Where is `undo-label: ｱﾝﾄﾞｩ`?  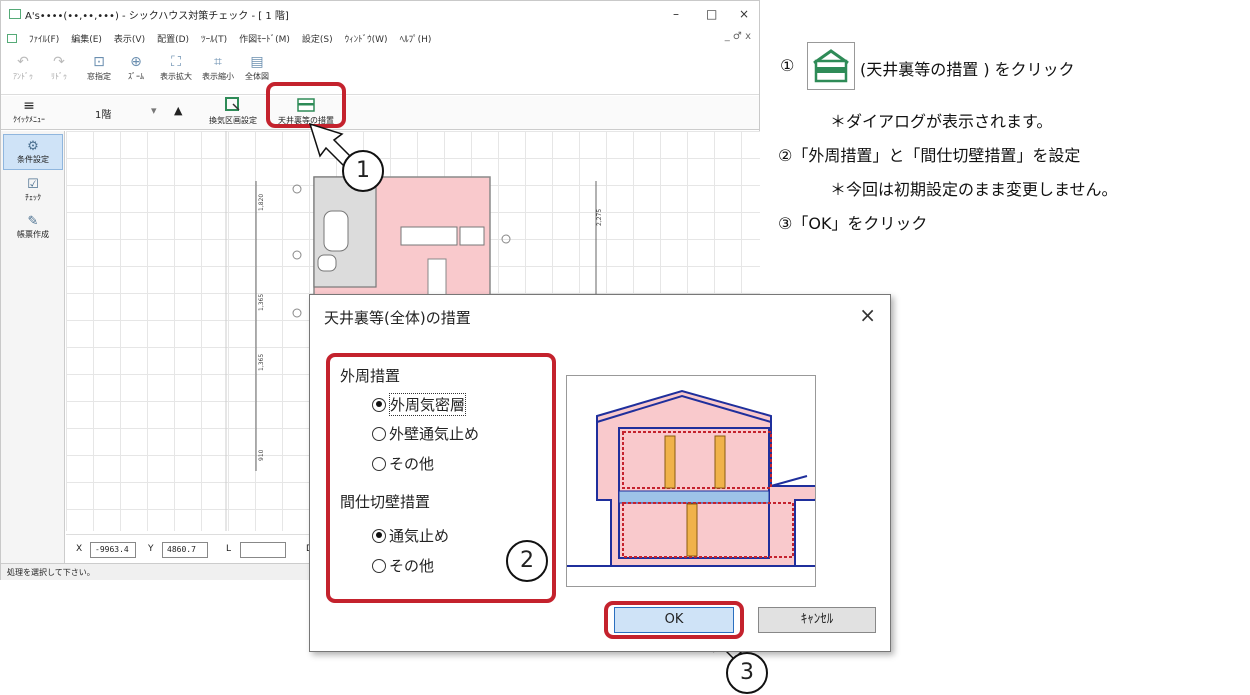
undo-label: ｱﾝﾄﾞｩ is located at coordinates (23, 76).